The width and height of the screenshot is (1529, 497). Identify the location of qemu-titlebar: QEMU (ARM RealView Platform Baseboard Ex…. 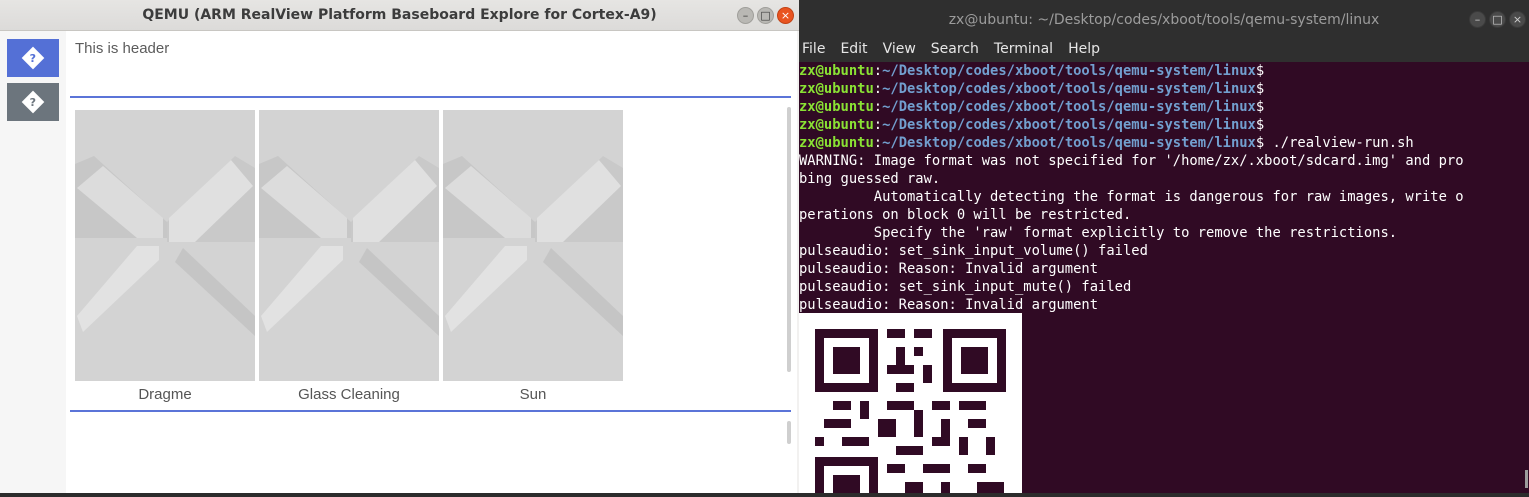
(399, 15).